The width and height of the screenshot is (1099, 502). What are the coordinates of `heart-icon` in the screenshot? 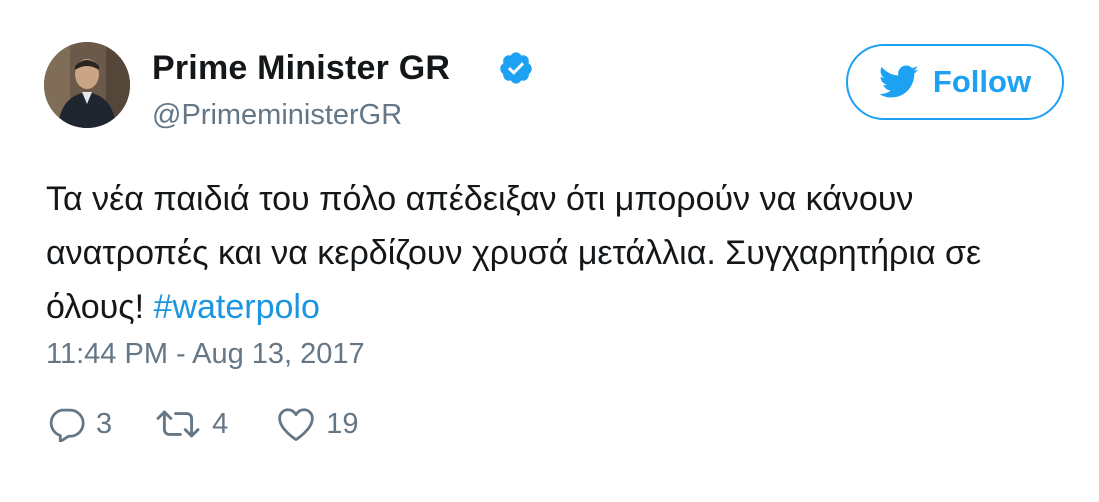 It's located at (296, 424).